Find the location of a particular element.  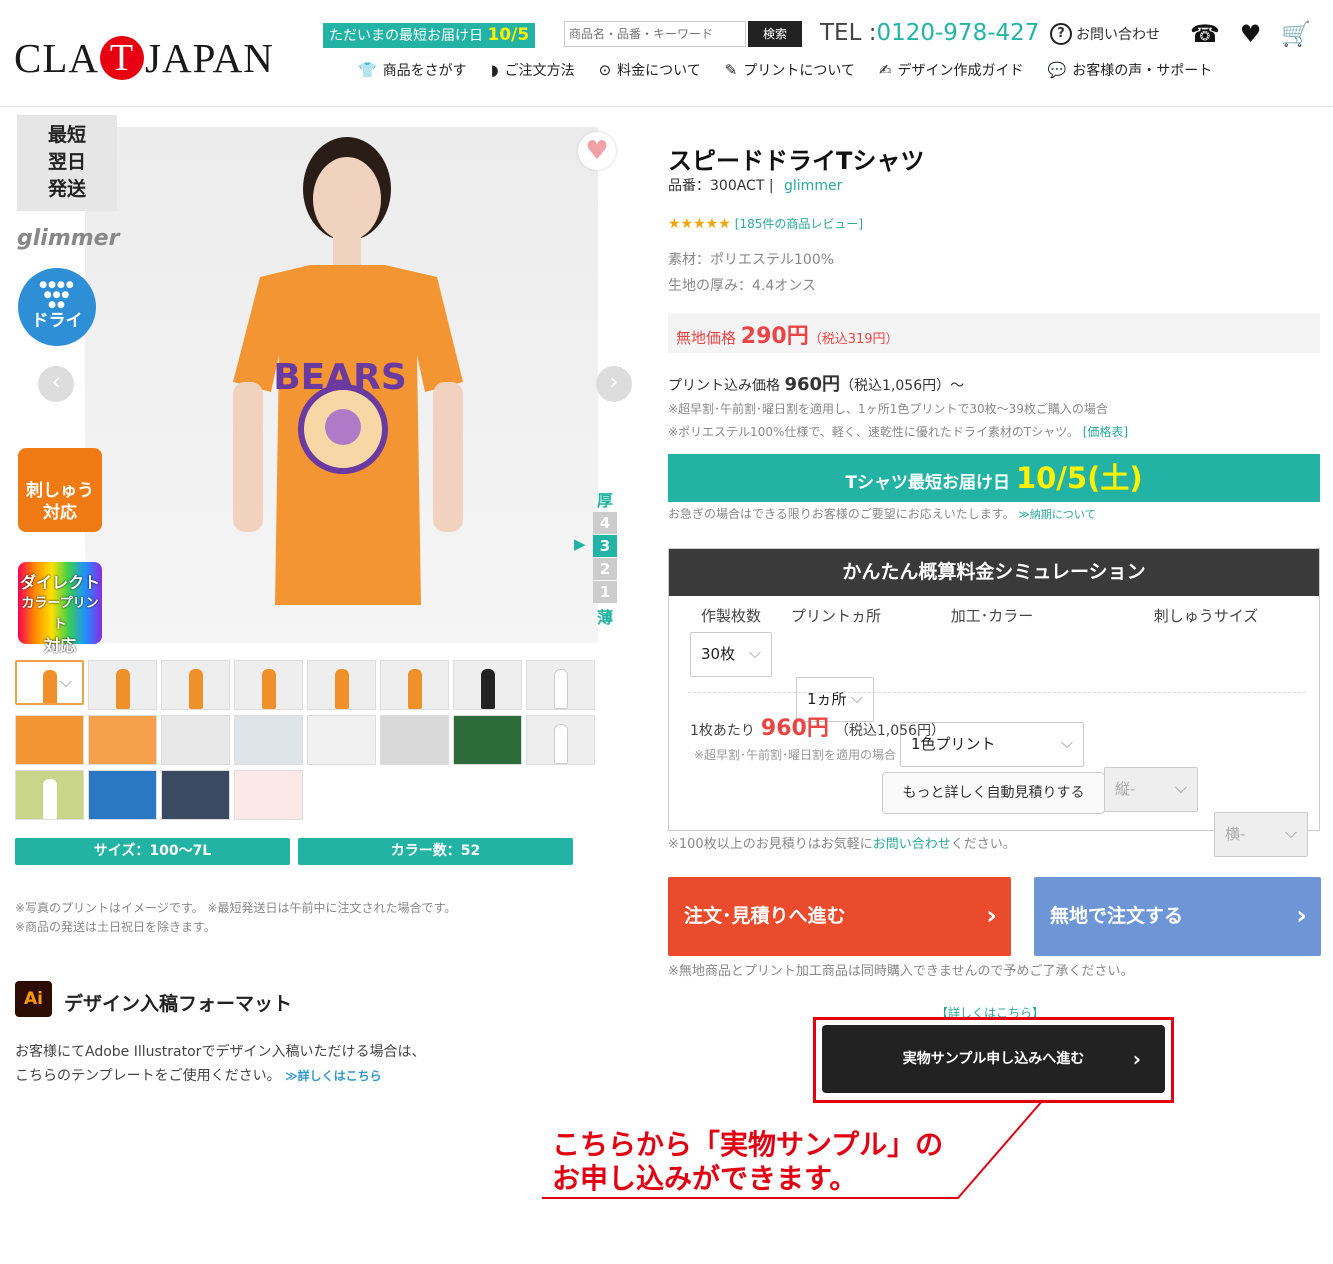

model-illustration: BEARS is located at coordinates (348, 371).